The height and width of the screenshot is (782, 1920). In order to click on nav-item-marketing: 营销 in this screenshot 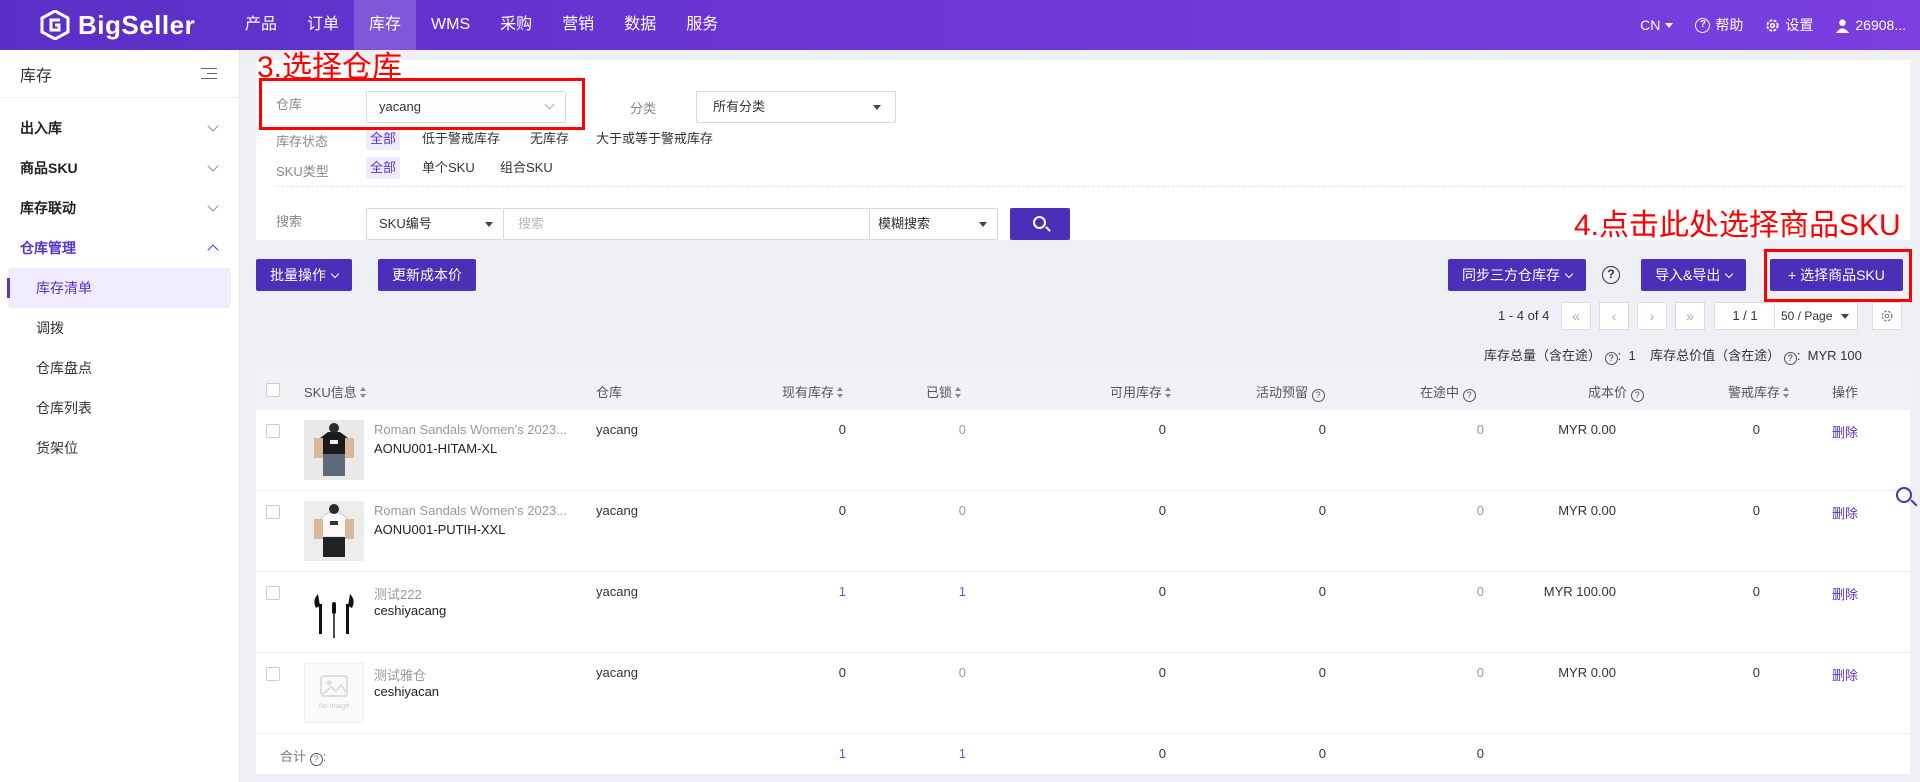, I will do `click(578, 25)`.